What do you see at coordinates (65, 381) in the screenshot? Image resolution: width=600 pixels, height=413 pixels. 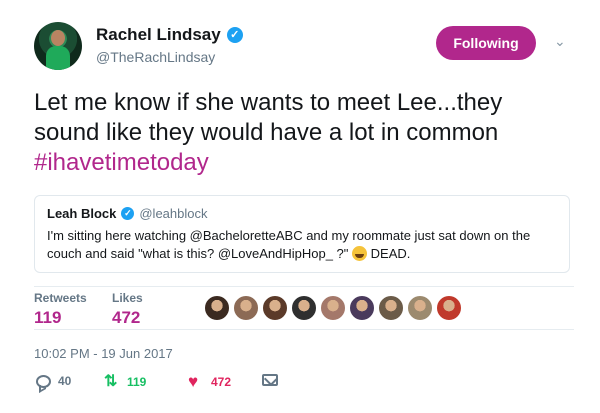 I see `reply-count: 40` at bounding box center [65, 381].